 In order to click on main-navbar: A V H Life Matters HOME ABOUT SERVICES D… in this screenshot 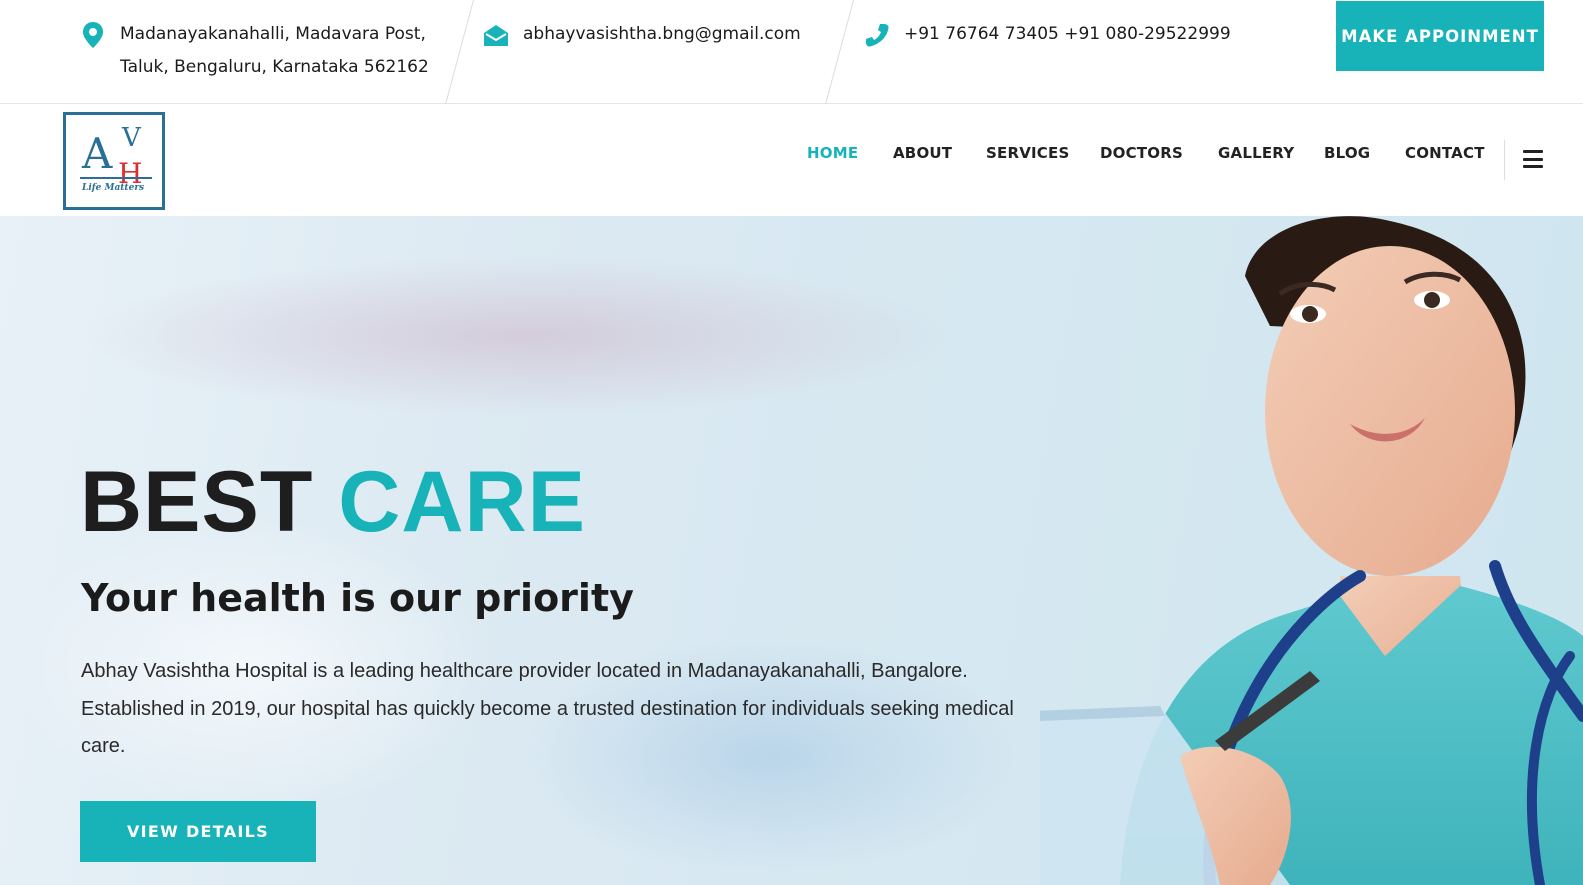, I will do `click(791, 160)`.